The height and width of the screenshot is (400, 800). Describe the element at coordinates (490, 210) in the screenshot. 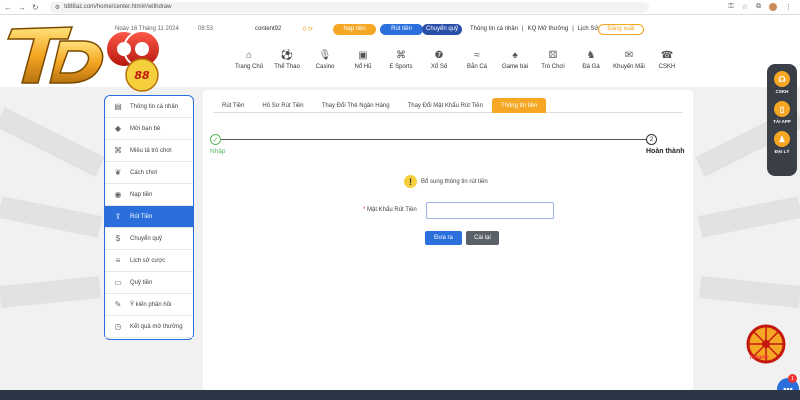

I see `withdraw-password-input` at that location.